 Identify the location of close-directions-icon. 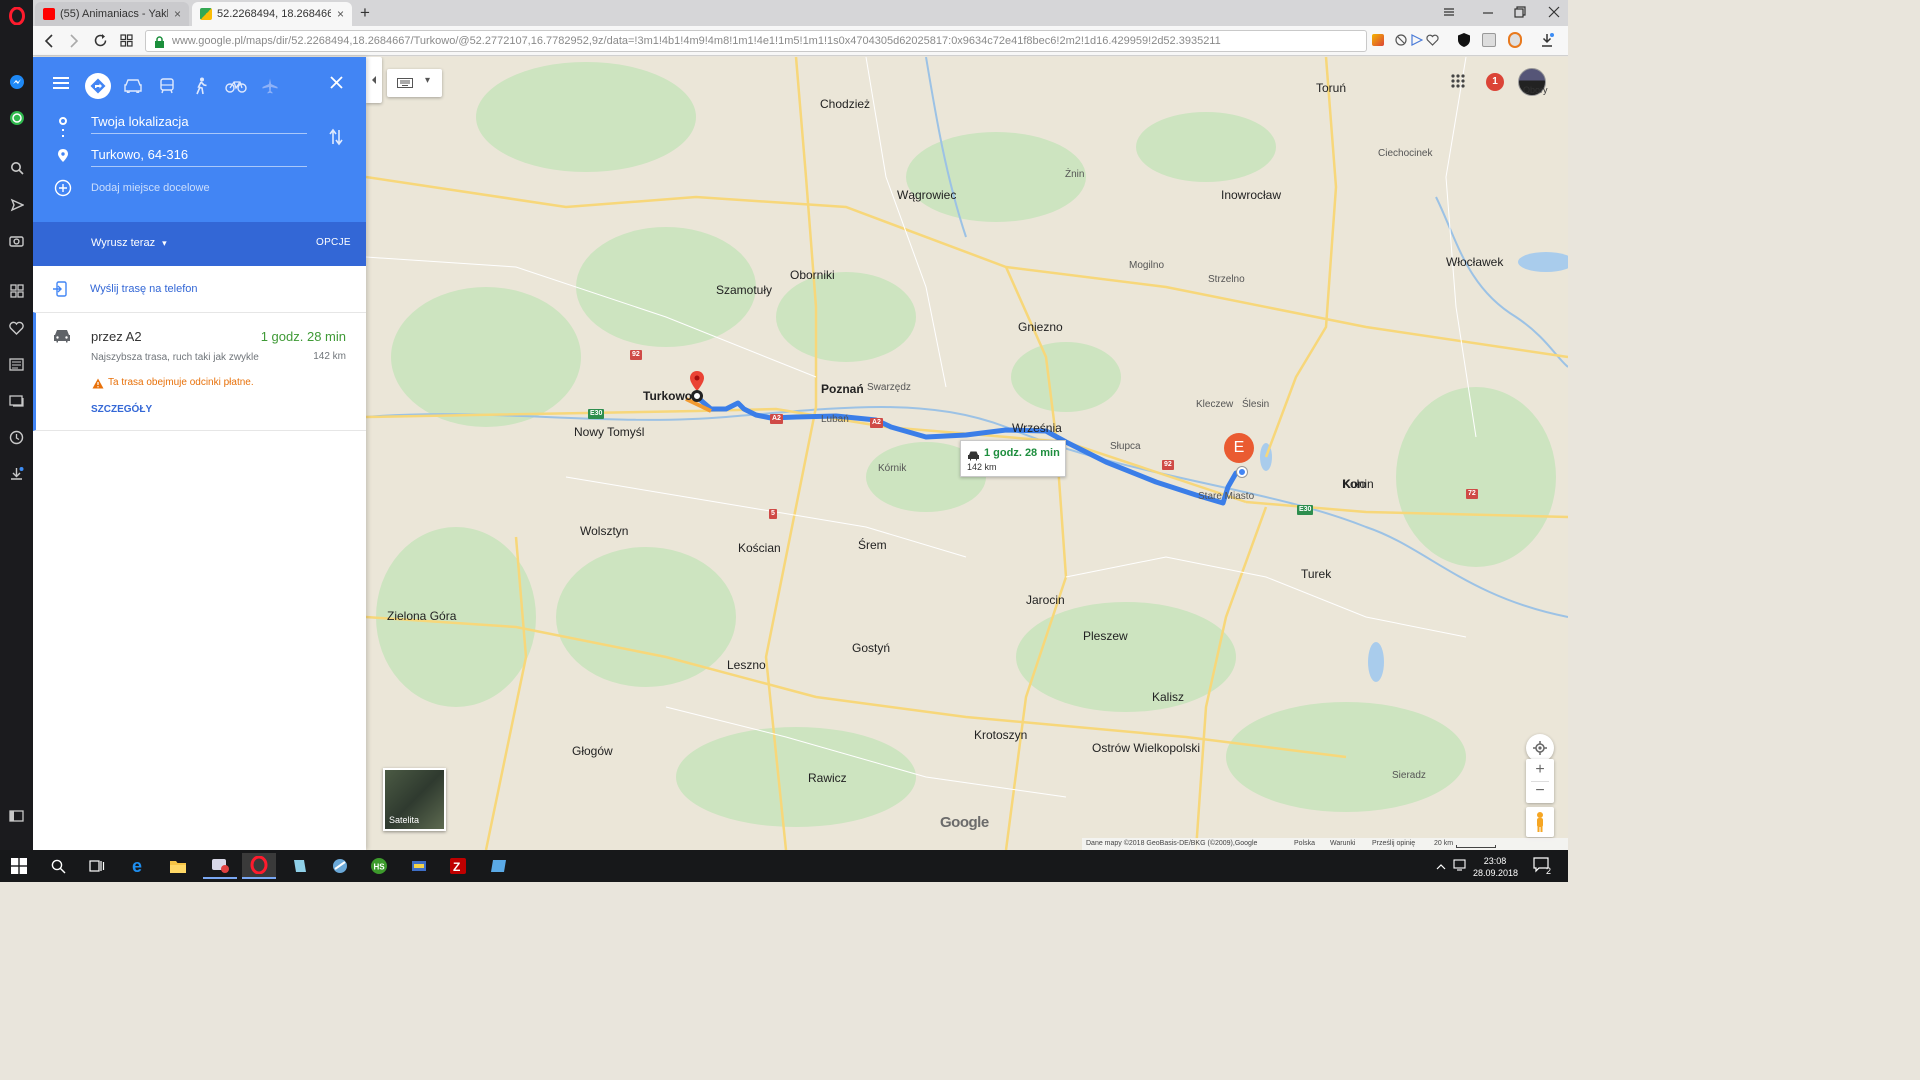
(336, 84).